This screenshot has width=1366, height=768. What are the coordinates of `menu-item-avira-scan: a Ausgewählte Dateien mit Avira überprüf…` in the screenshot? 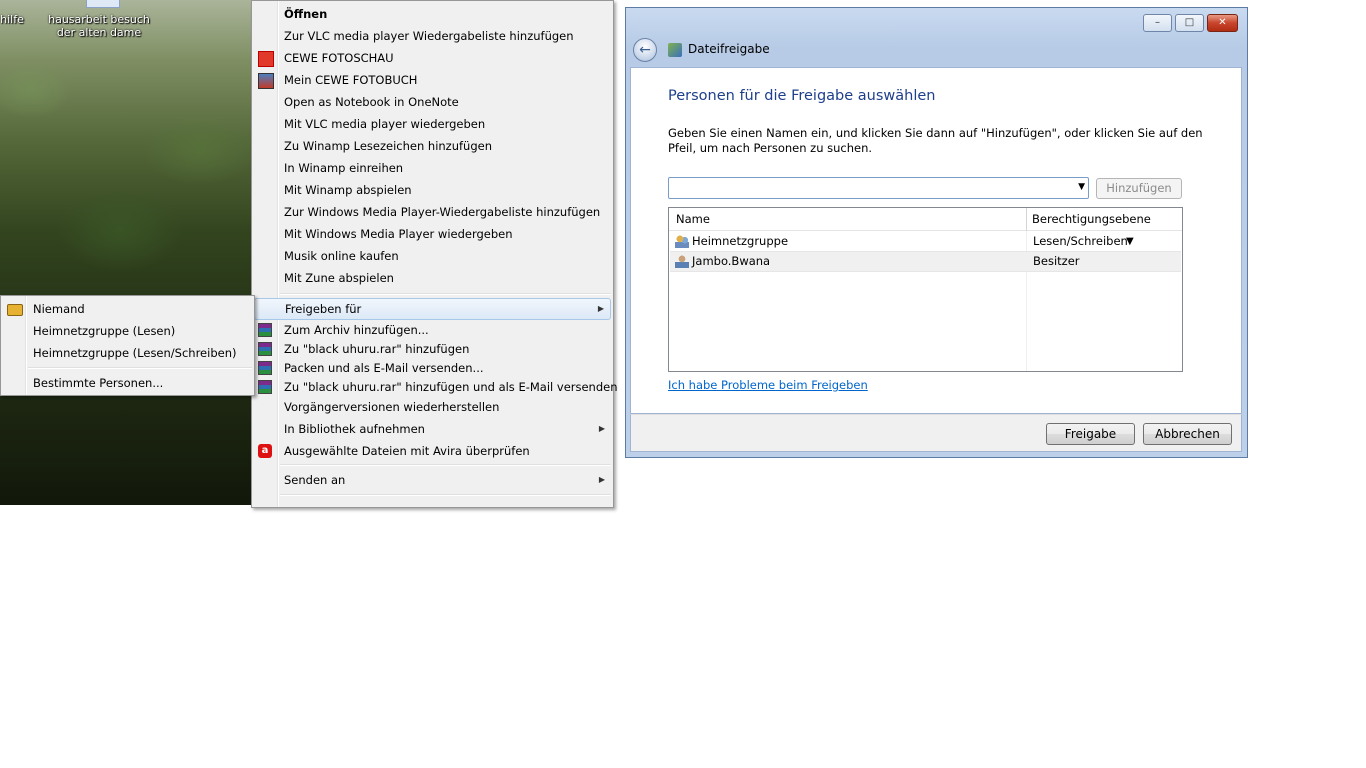 It's located at (432, 451).